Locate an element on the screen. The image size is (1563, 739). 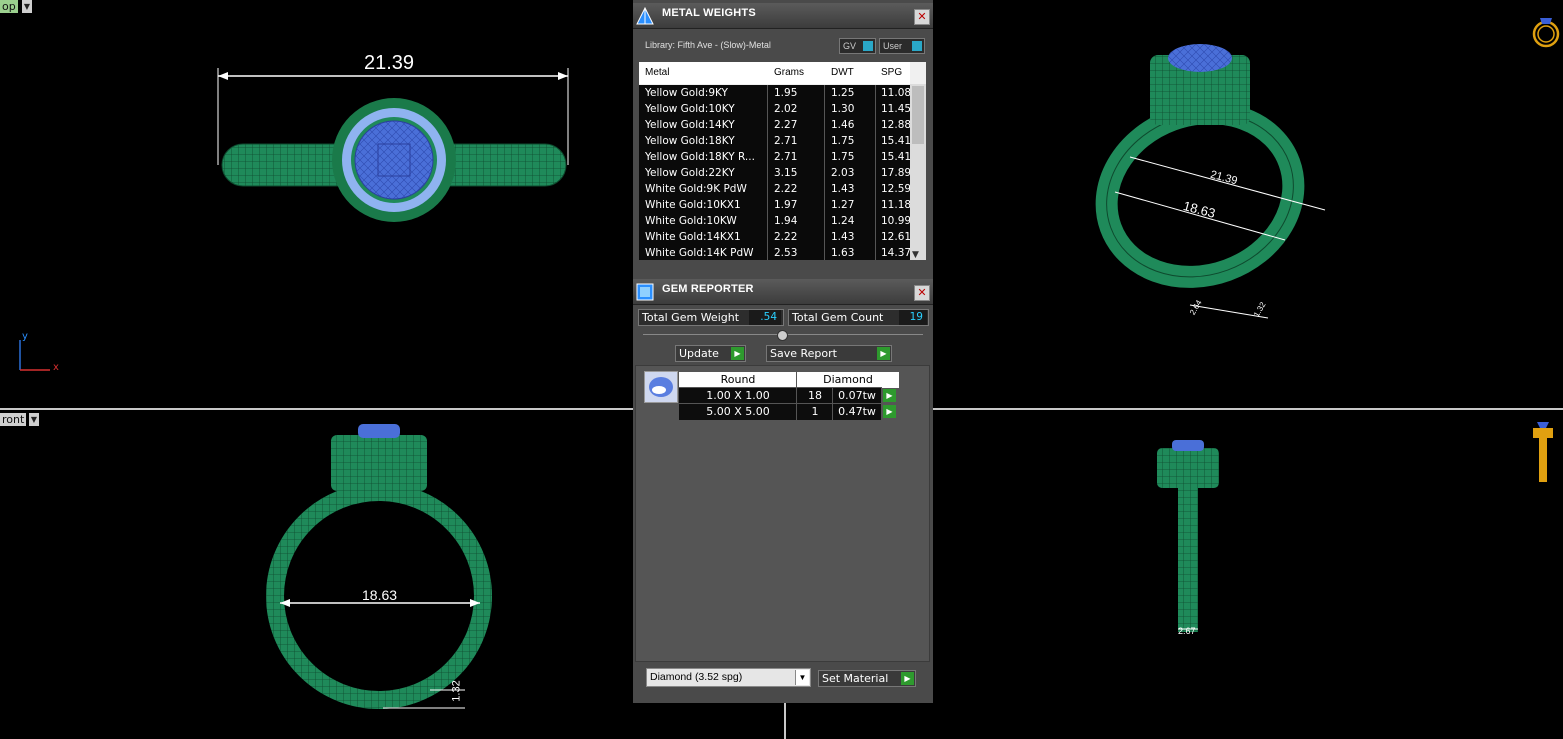
metal-table-row: Yellow Gold:14KY 2.27 1.46 12.88 is located at coordinates (775, 125).